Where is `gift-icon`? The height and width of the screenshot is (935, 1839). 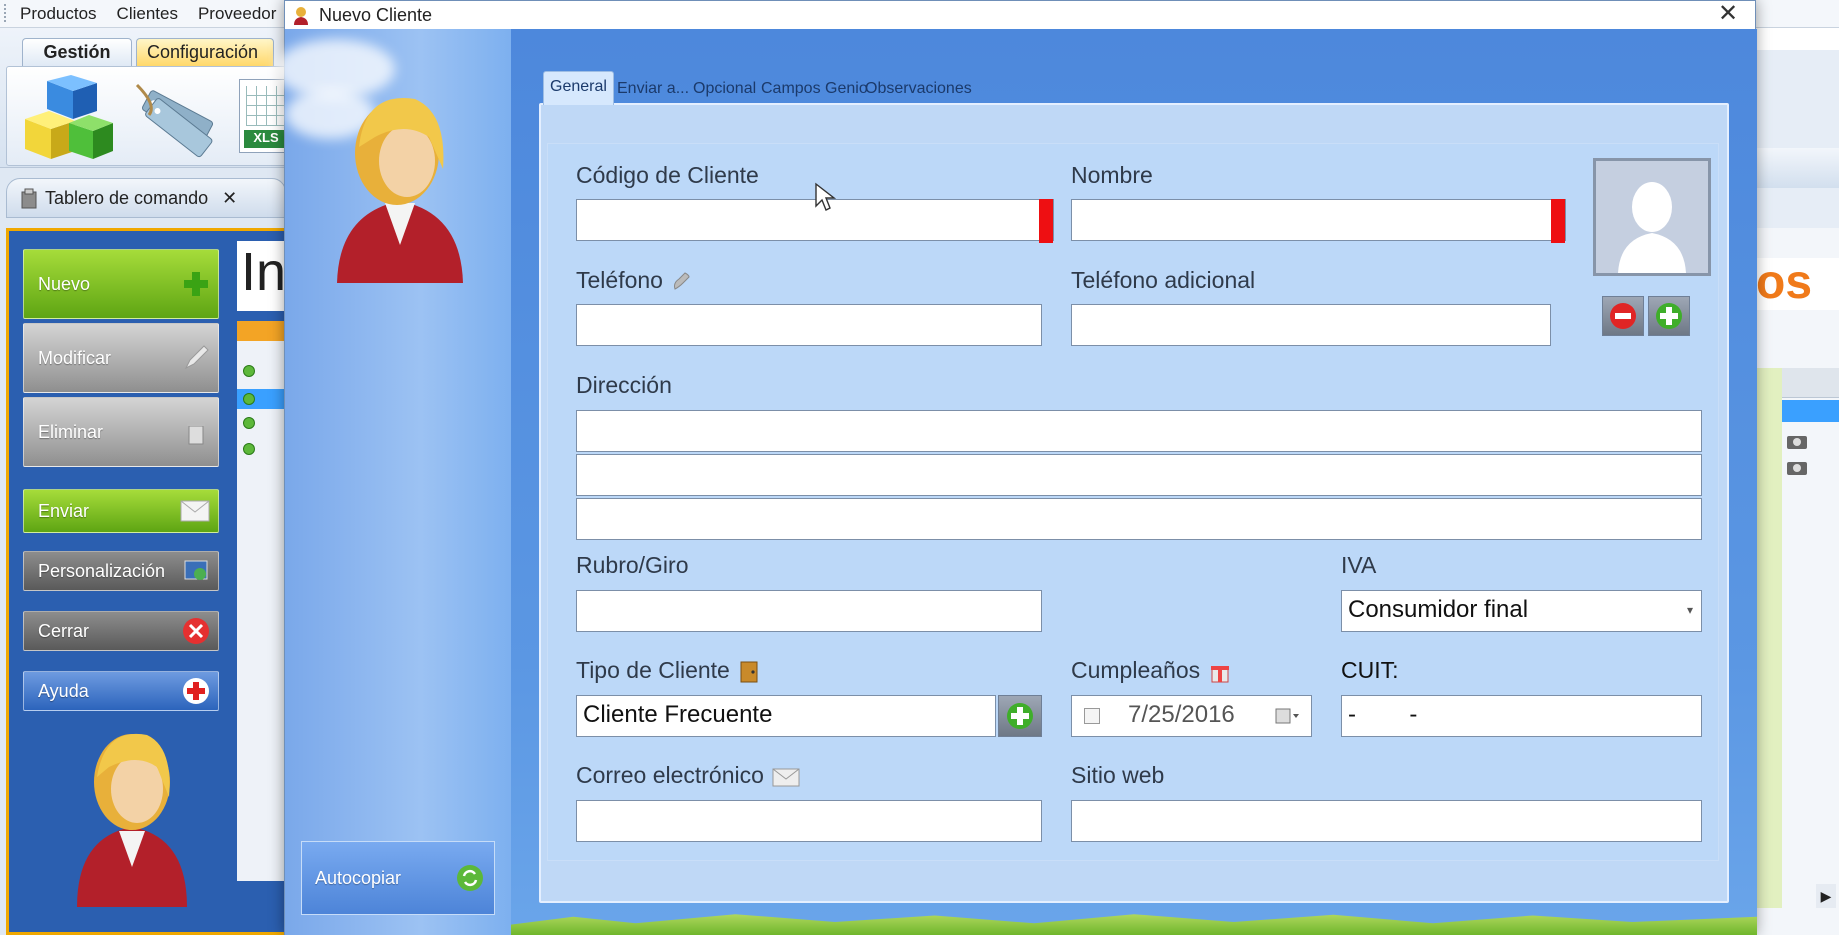
gift-icon is located at coordinates (1219, 674).